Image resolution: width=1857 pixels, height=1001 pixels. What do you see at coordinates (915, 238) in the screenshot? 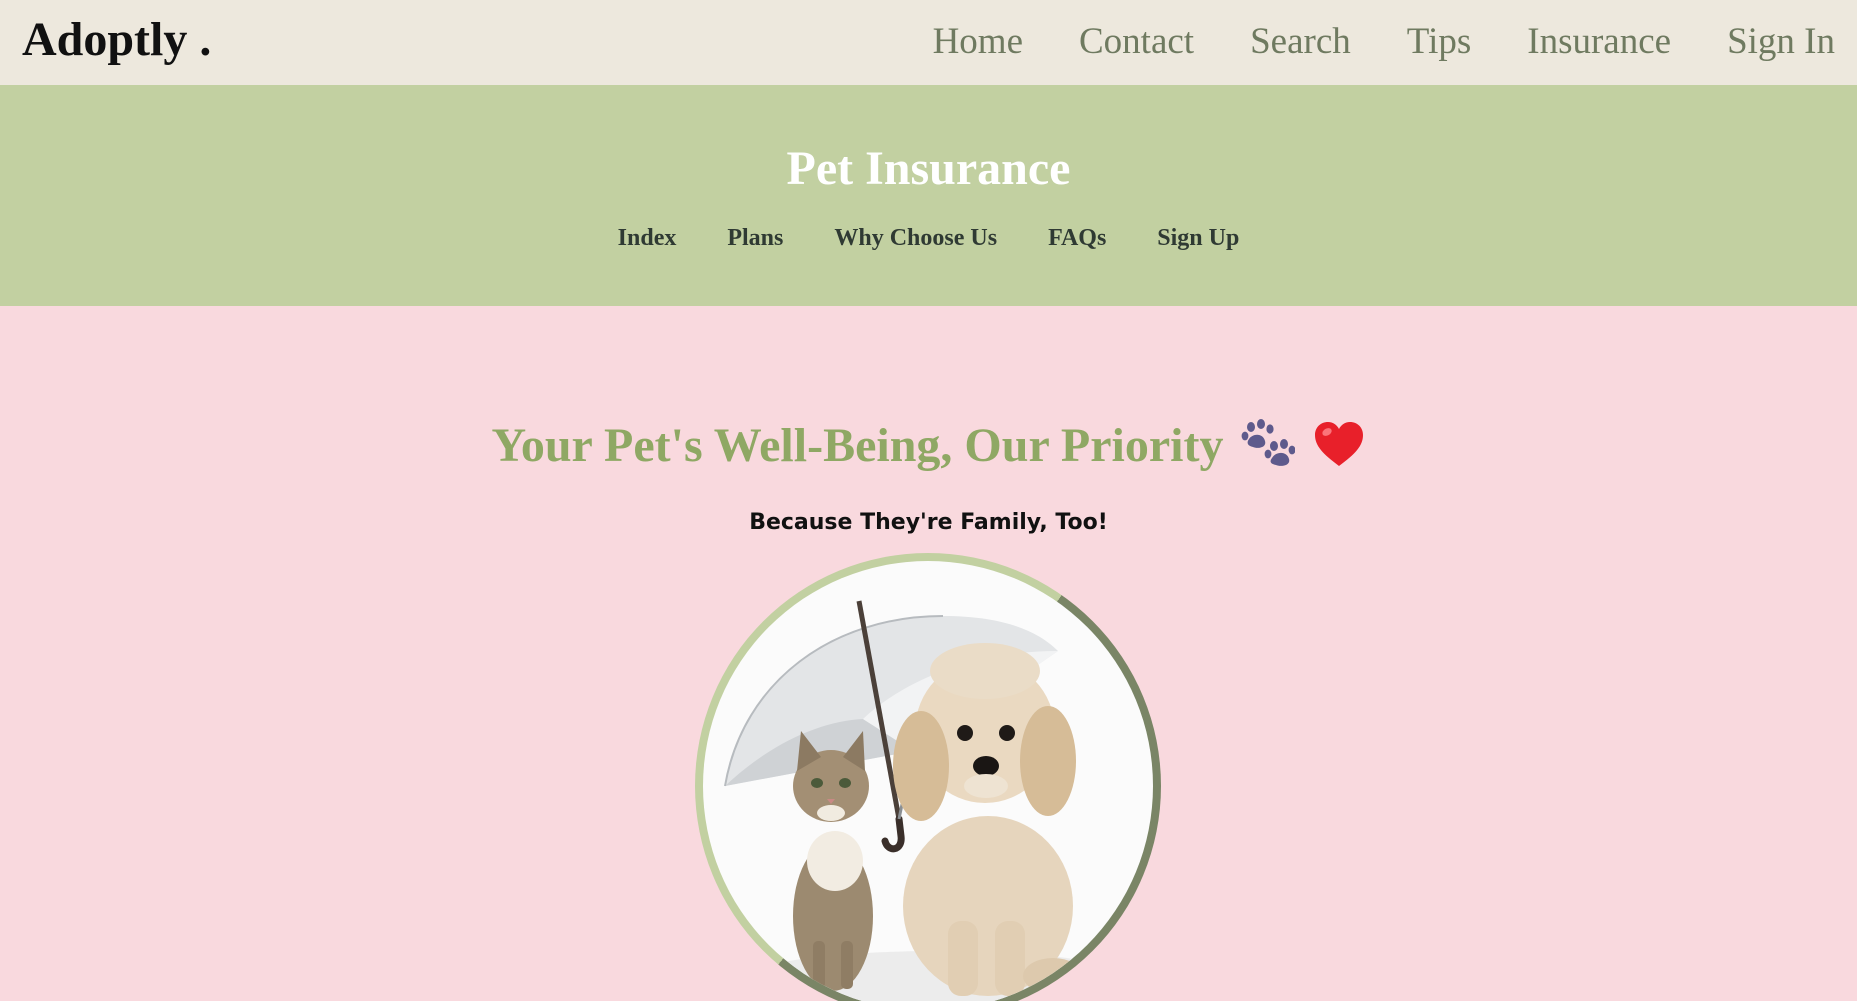
I see `subnav-why-choose-us-link: Why Choose Us` at bounding box center [915, 238].